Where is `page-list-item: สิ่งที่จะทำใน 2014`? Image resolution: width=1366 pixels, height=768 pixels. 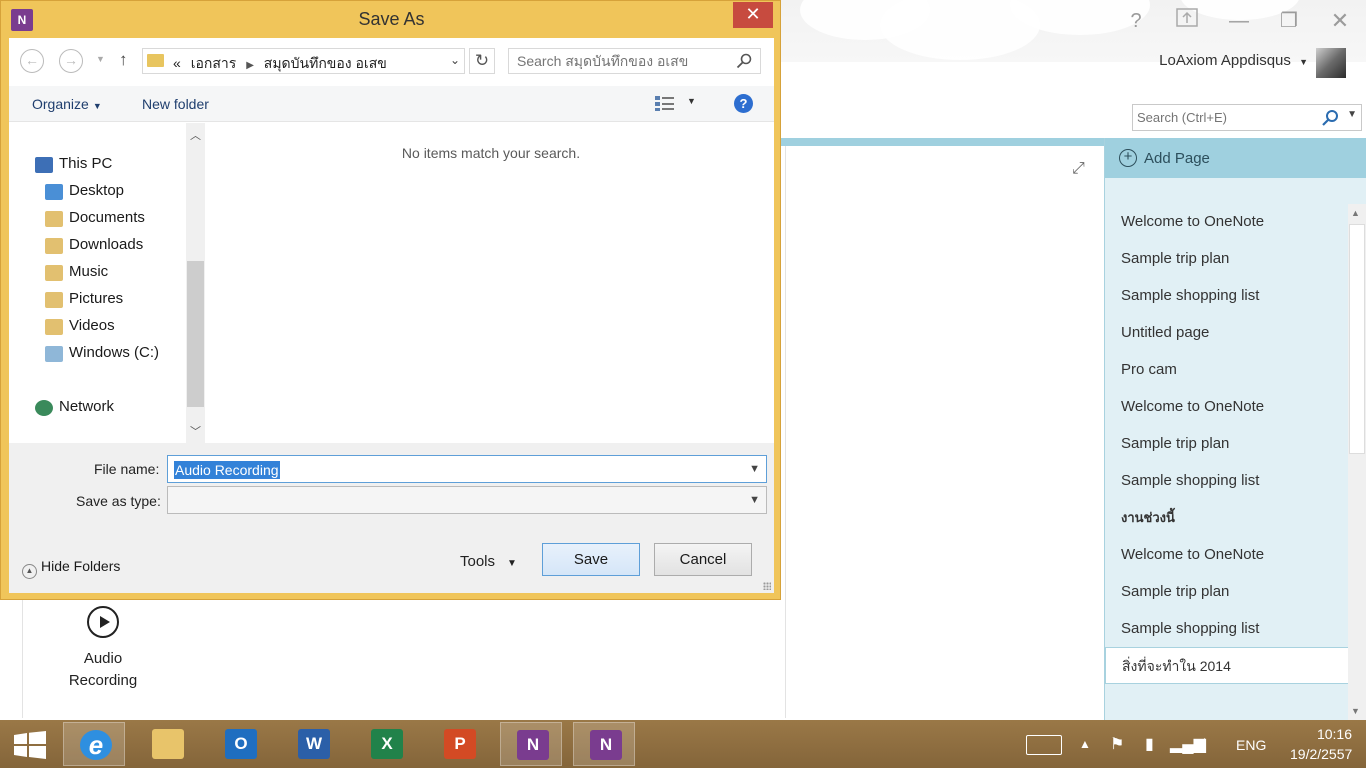
page-list-item: สิ่งที่จะทำใน 2014 is located at coordinates (1227, 665).